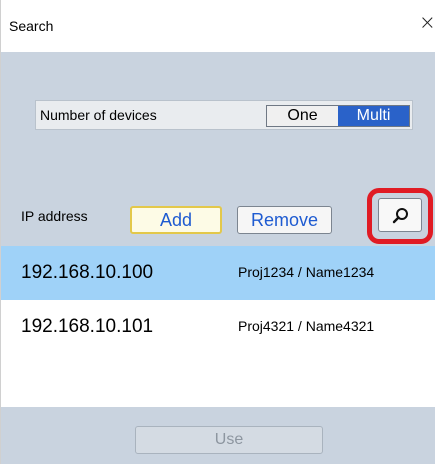  I want to click on device-count-toggle: One Multi, so click(338, 116).